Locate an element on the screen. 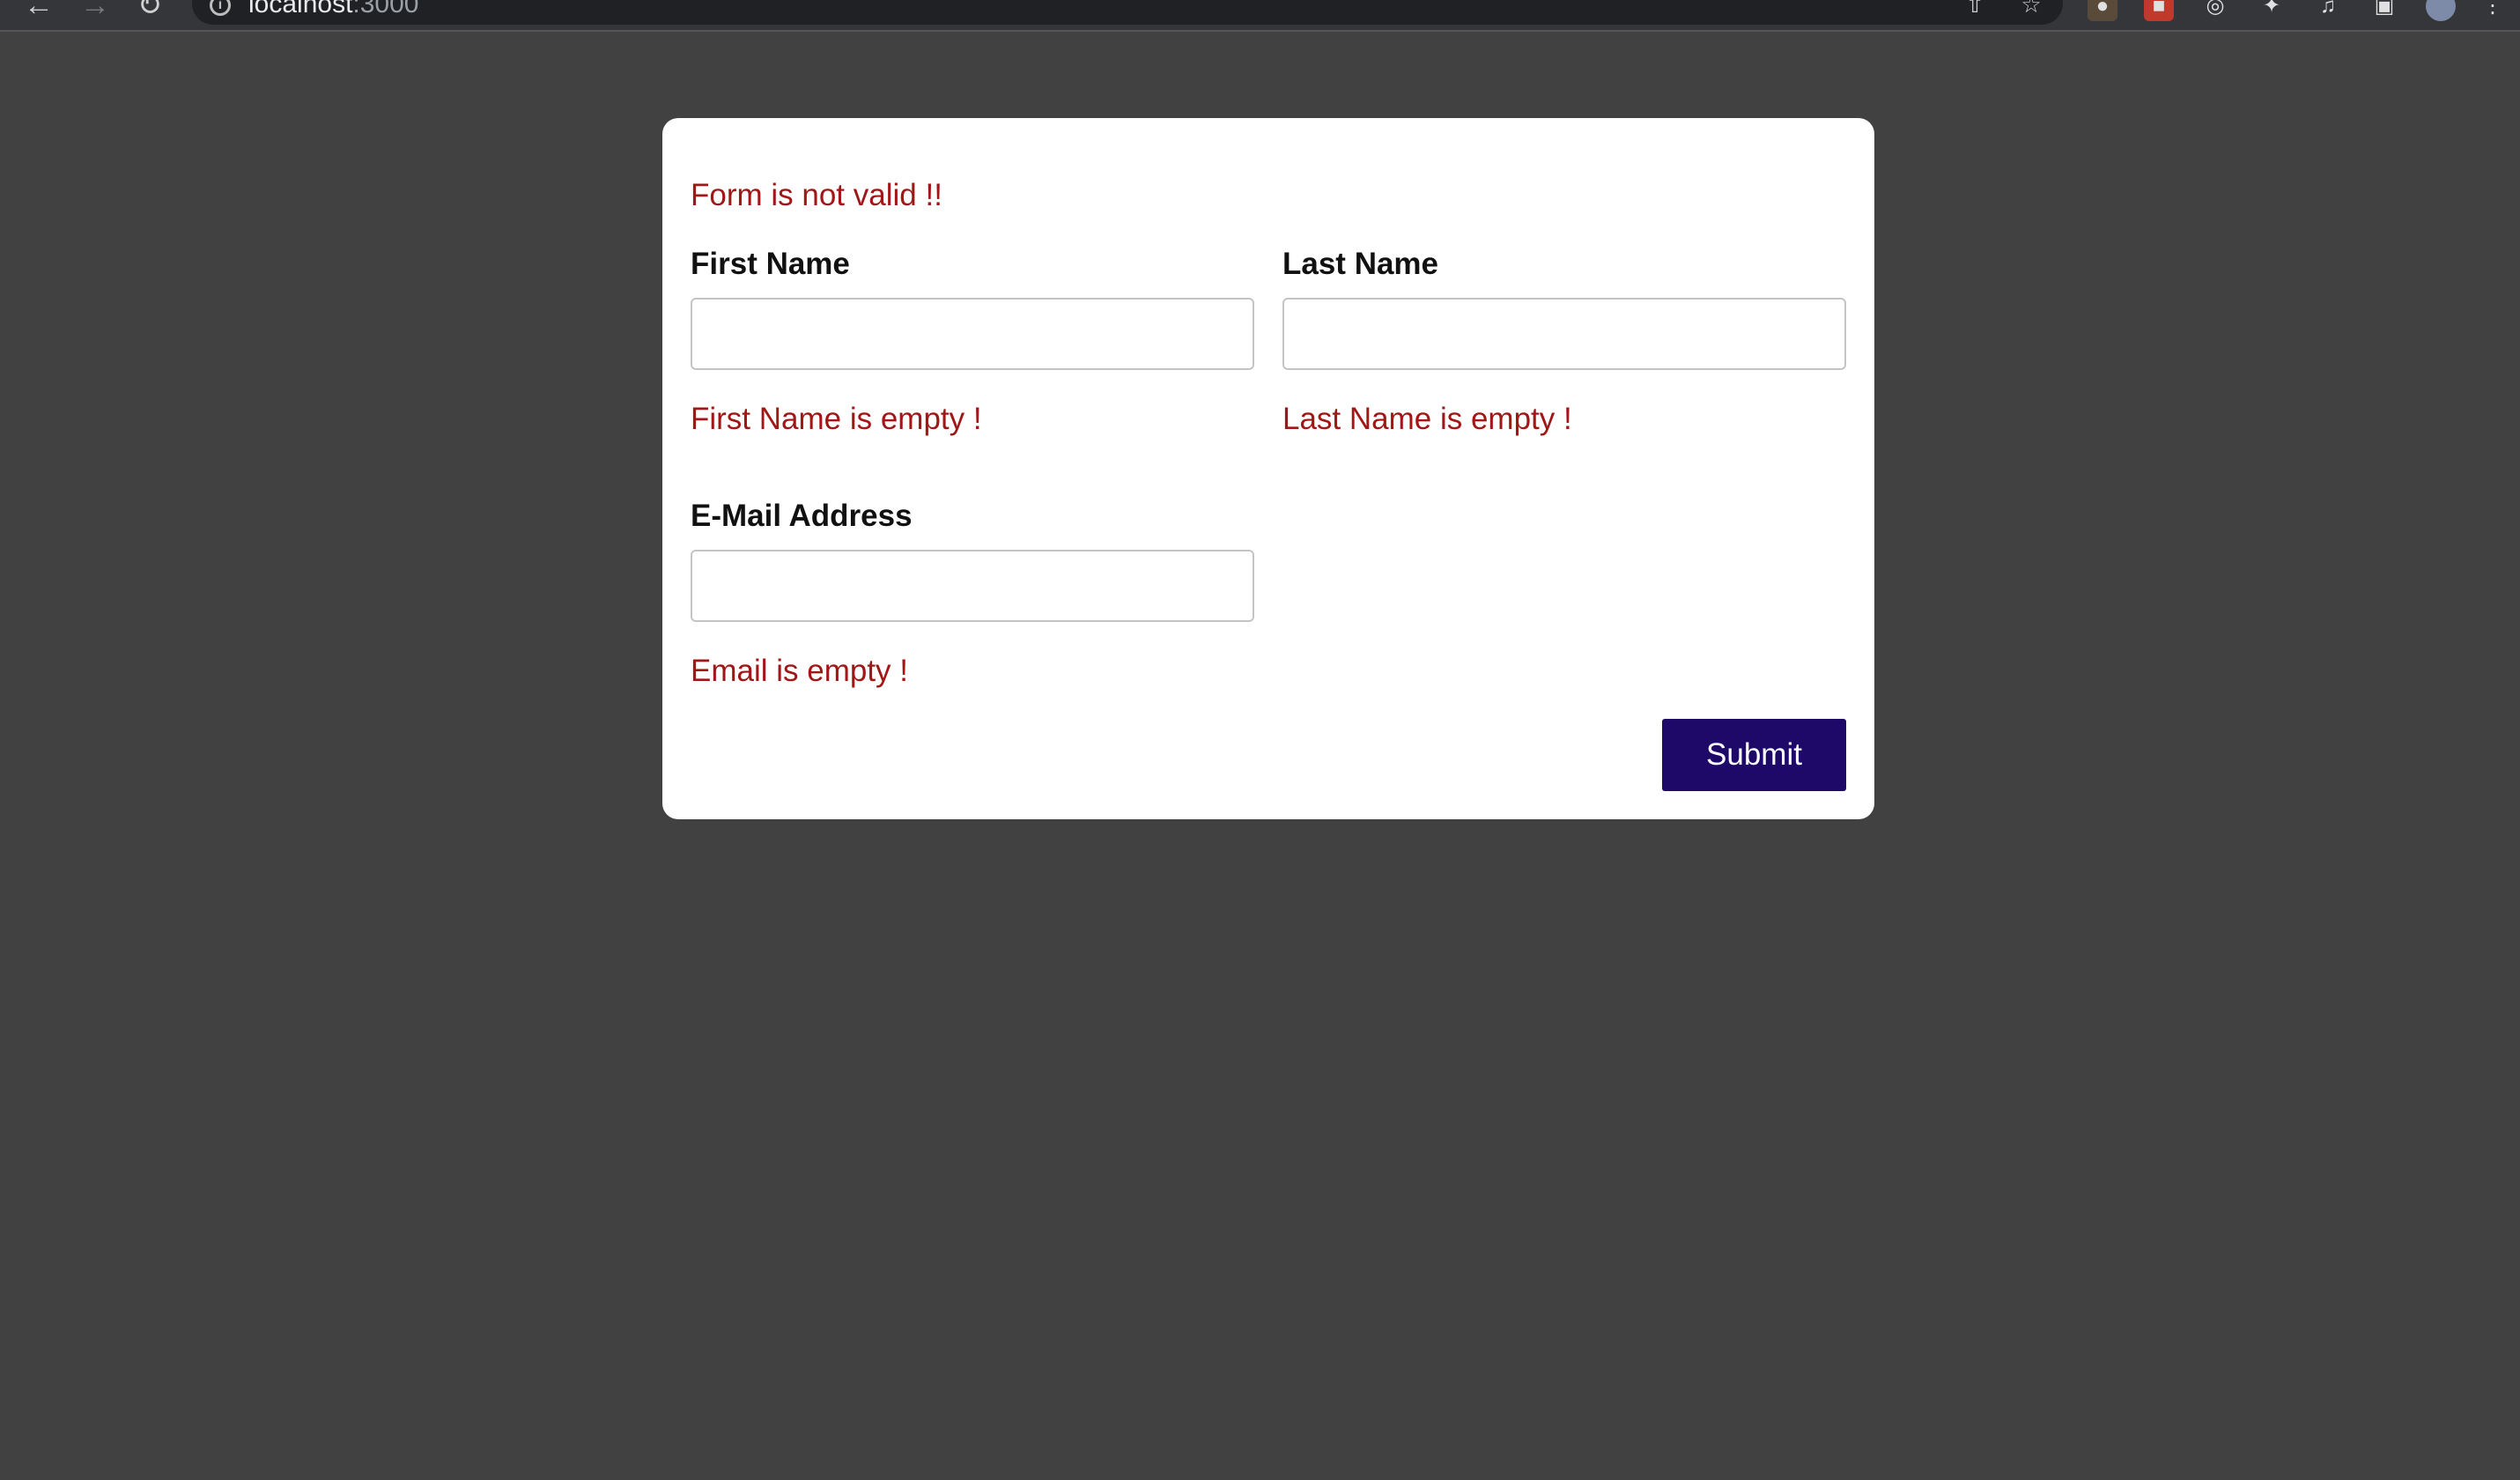  more-menu-icon: ⋮ is located at coordinates (2492, 10).